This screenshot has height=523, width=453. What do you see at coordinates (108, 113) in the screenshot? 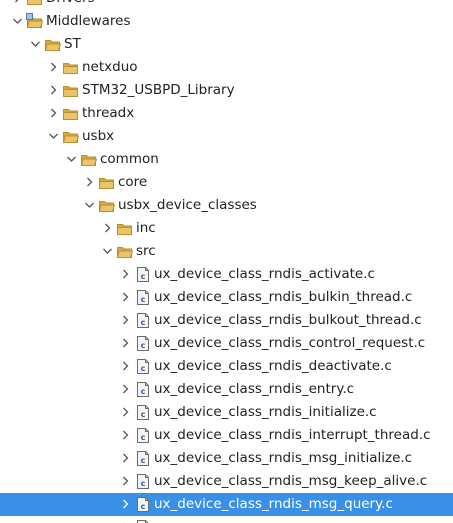
I see `tree-item-label: threadx` at bounding box center [108, 113].